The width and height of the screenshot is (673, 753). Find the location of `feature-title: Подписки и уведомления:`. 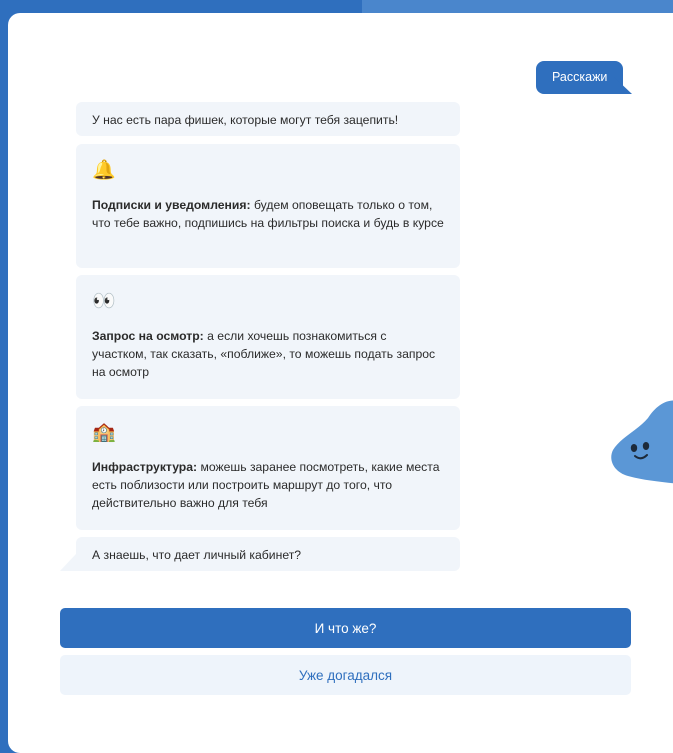

feature-title: Подписки и уведомления: is located at coordinates (171, 205).